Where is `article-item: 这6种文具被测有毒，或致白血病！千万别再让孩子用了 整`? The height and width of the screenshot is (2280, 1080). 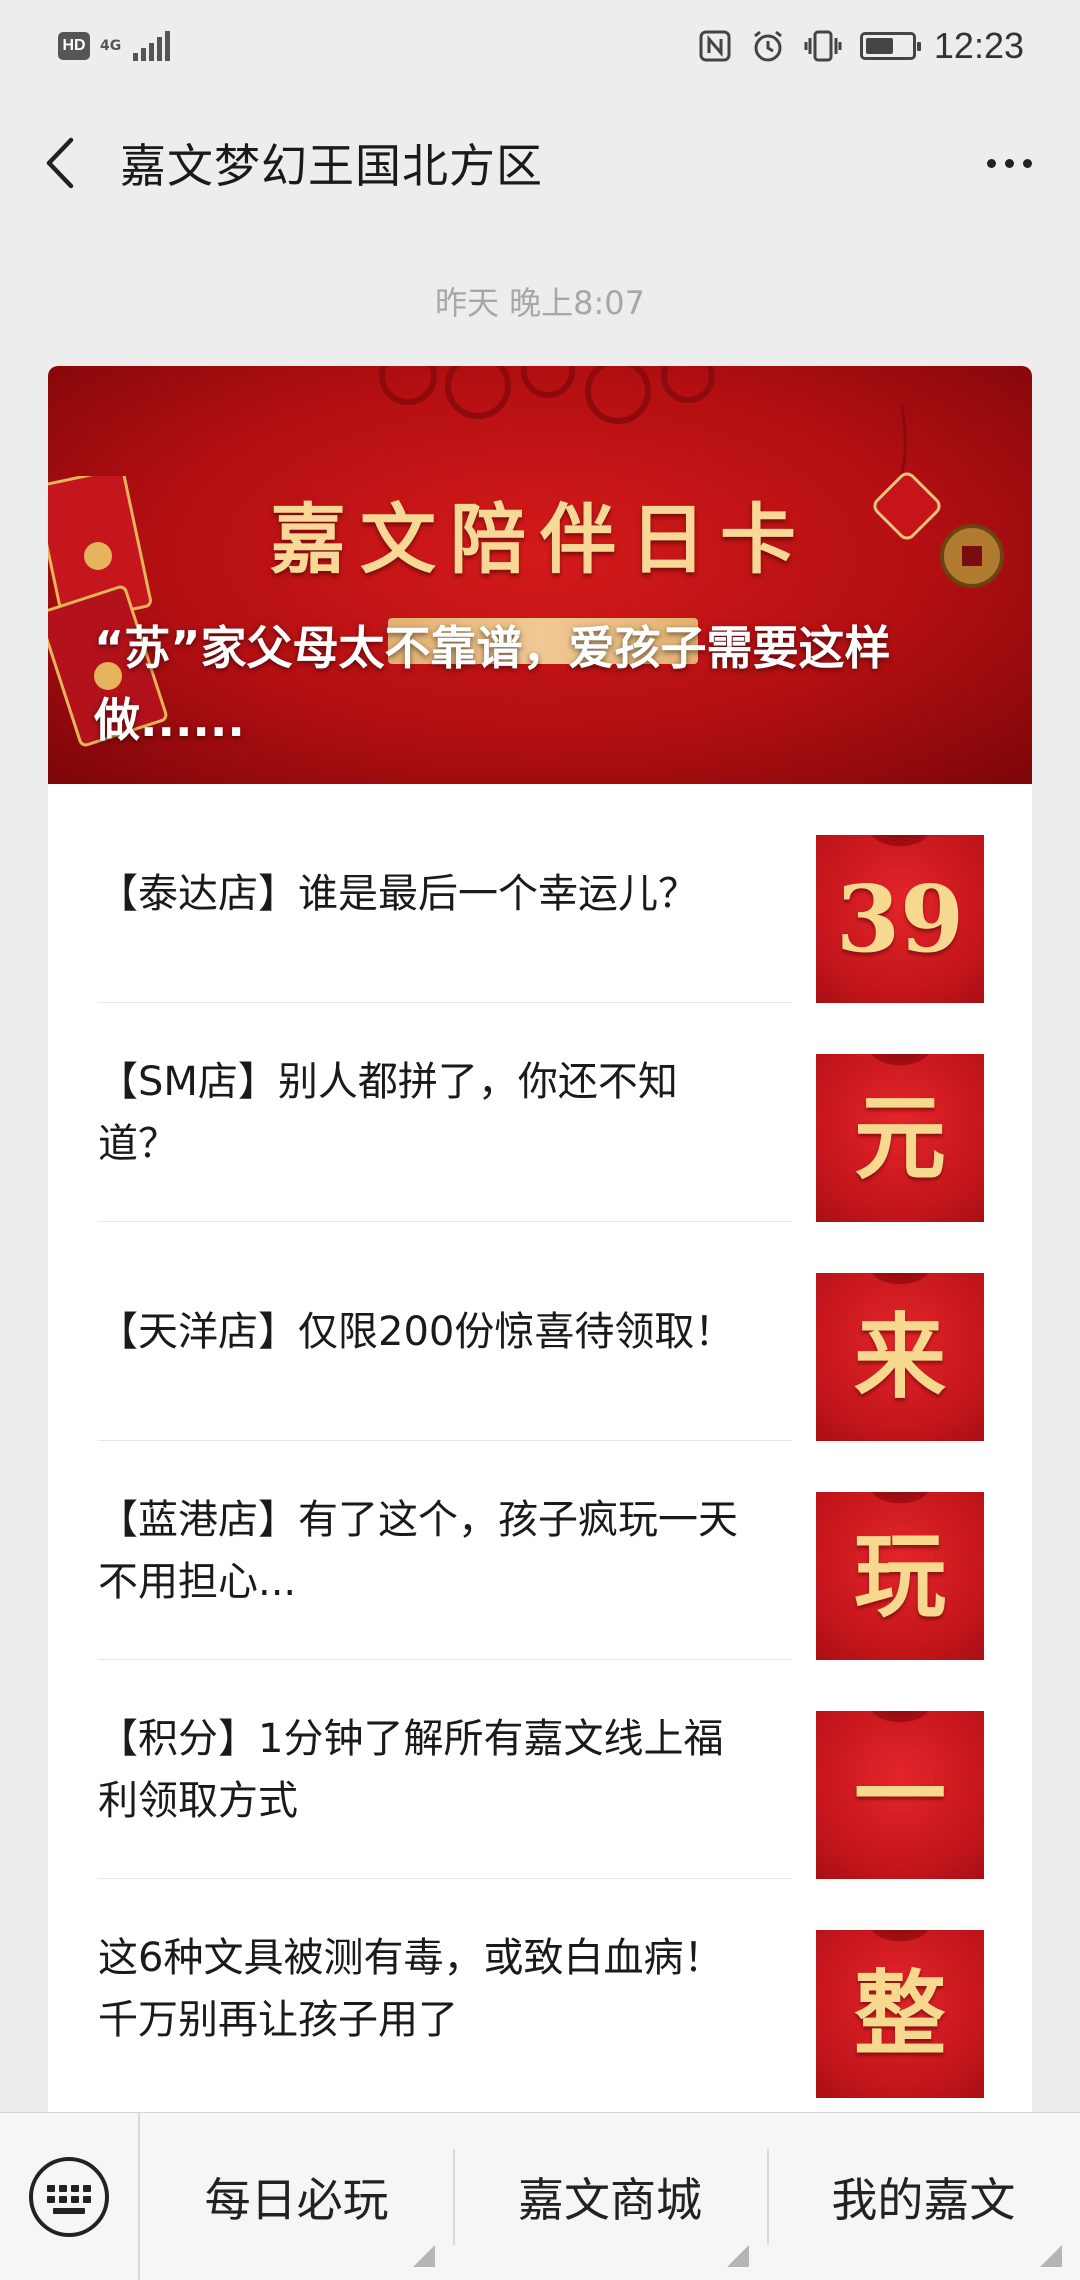 article-item: 这6种文具被测有毒，或致白血病！千万别再让孩子用了 整 is located at coordinates (541, 1988).